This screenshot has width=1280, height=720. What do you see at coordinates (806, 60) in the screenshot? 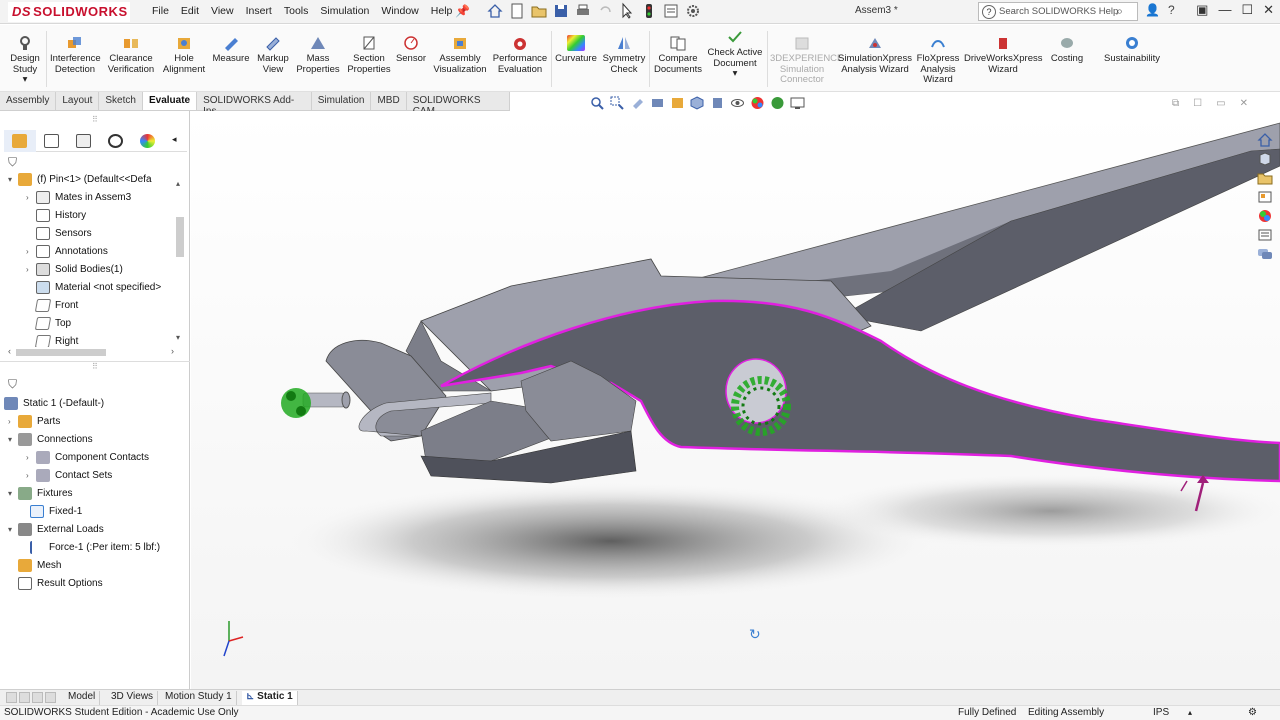
I see `3dexperience-simulation-connector-button: 3DEXPERIENCE Simulation Connector` at bounding box center [806, 60].